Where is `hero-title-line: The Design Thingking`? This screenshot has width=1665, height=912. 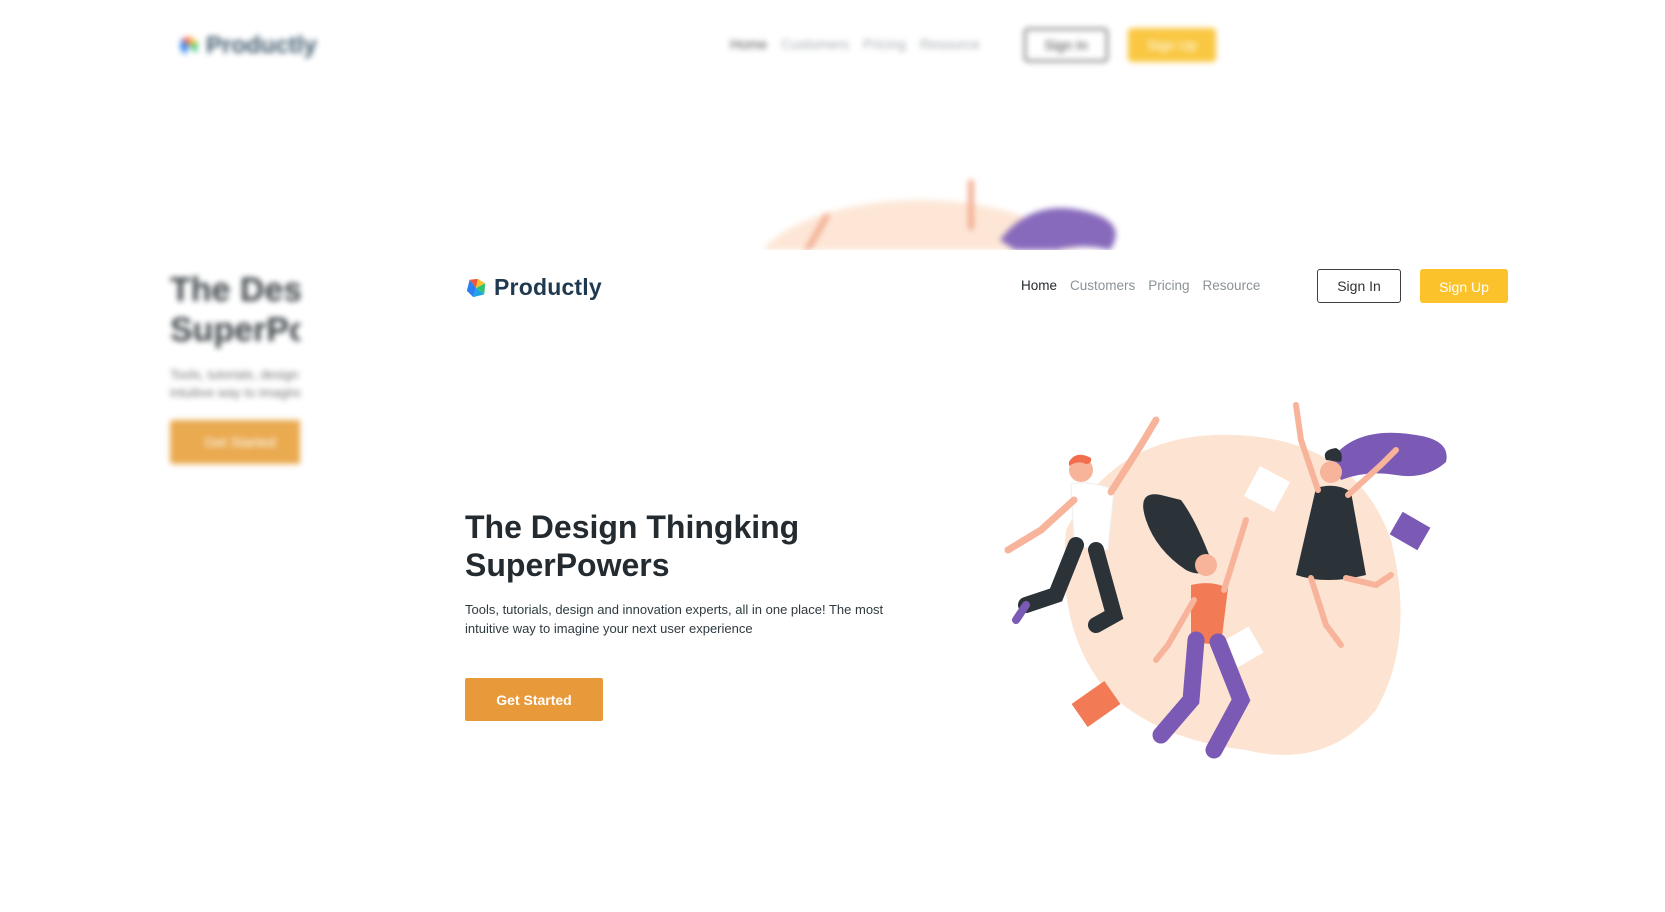 hero-title-line: The Design Thingking is located at coordinates (632, 527).